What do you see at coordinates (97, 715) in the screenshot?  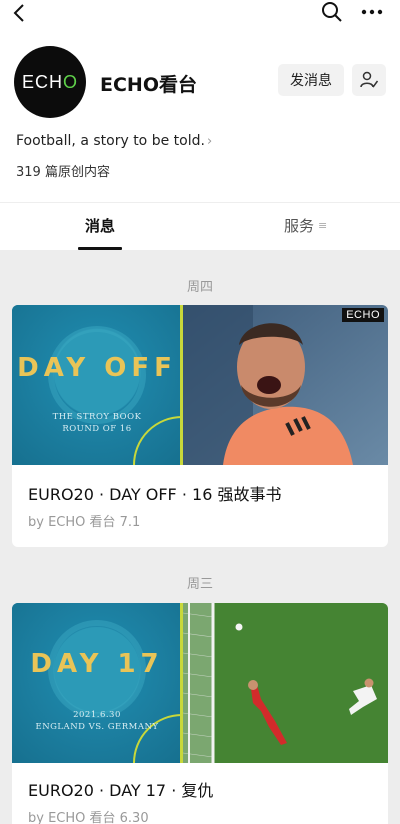 I see `thumbnail-caption: 2021.6.30` at bounding box center [97, 715].